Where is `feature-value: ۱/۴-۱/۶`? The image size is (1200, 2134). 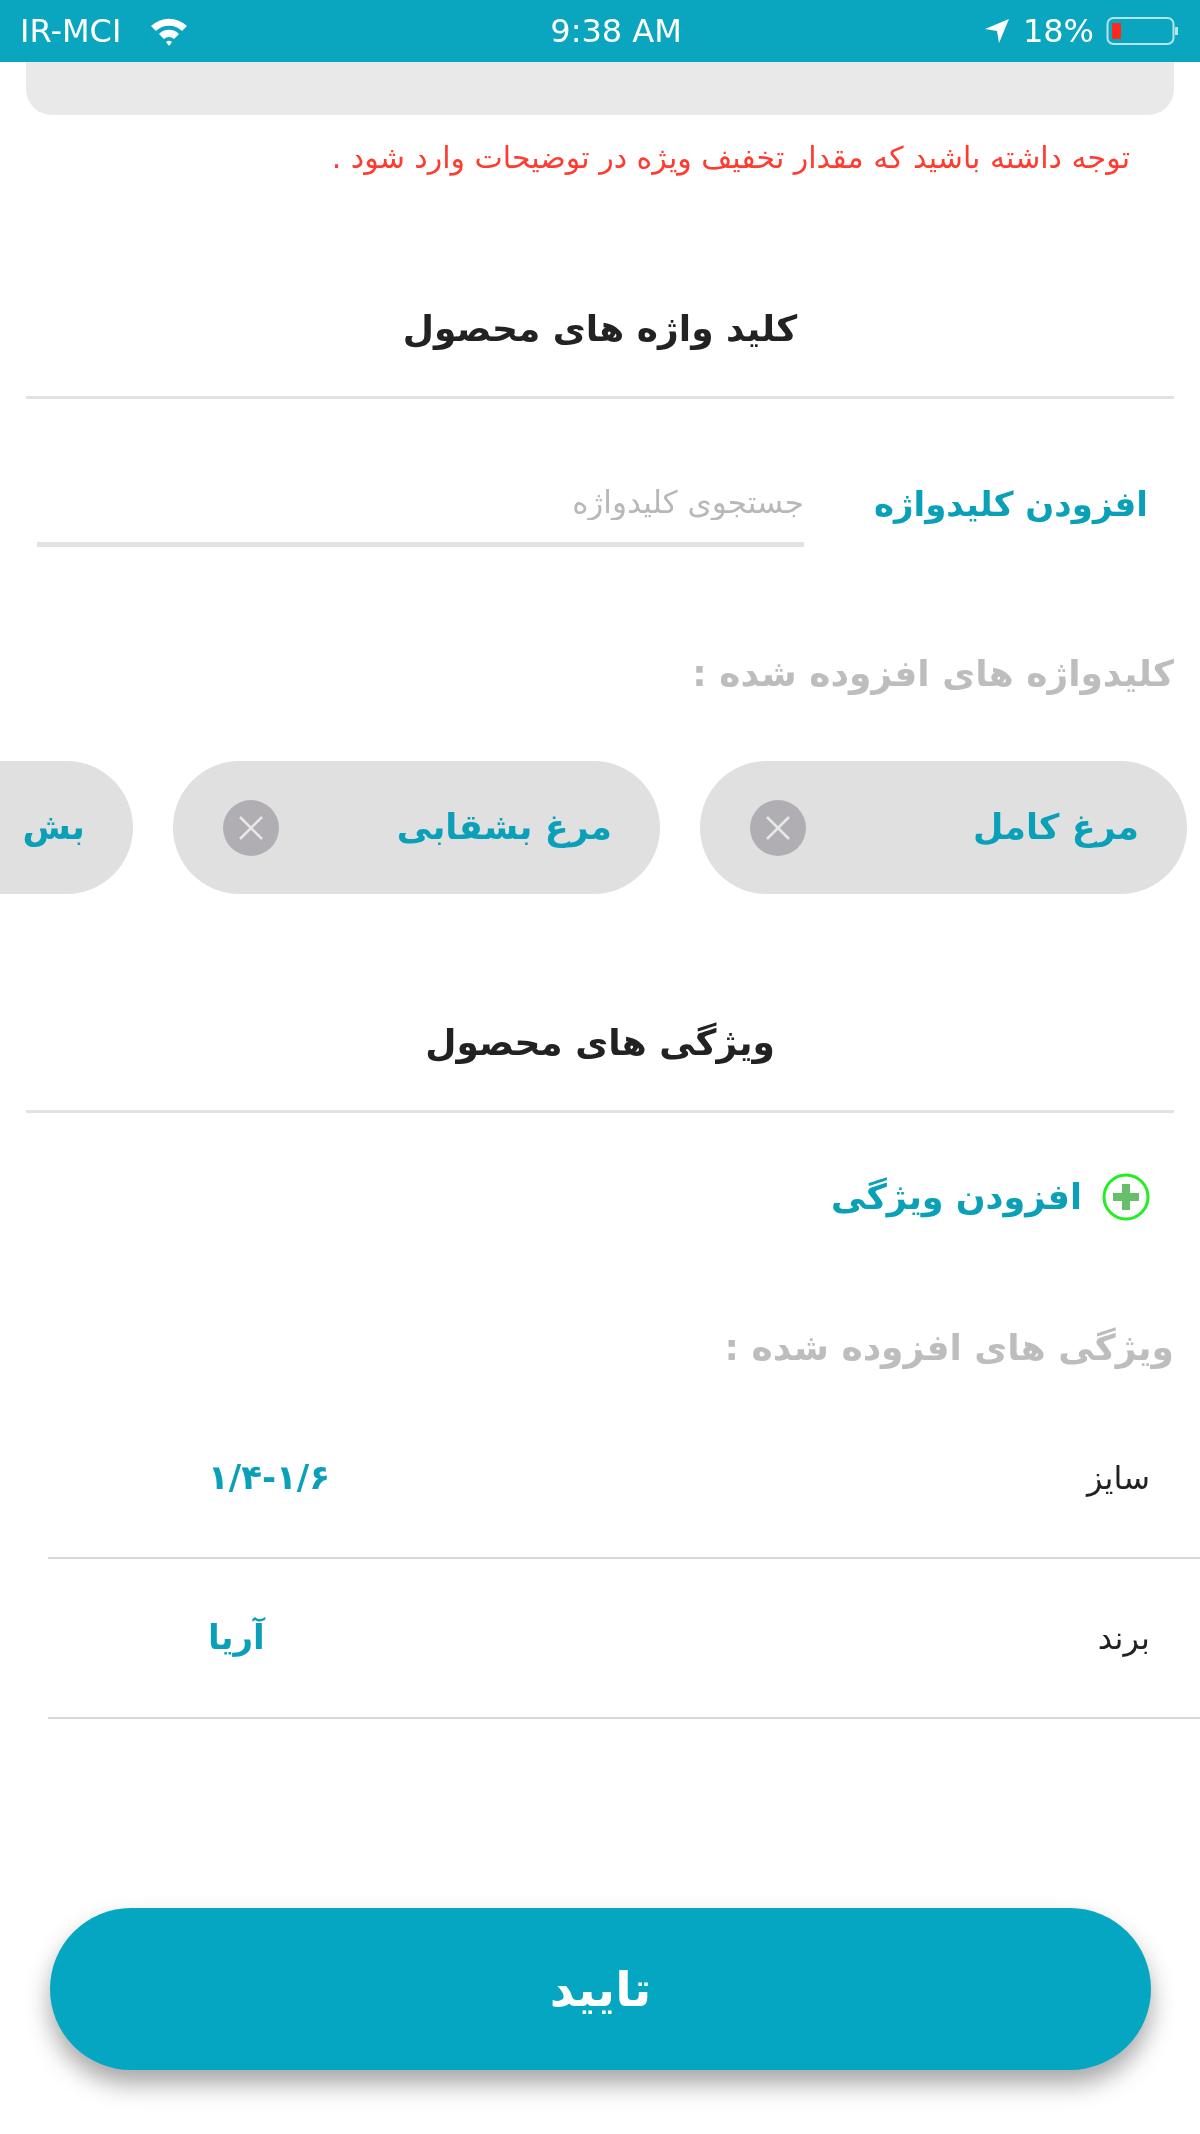
feature-value: ۱/۴-۱/۶ is located at coordinates (269, 1477).